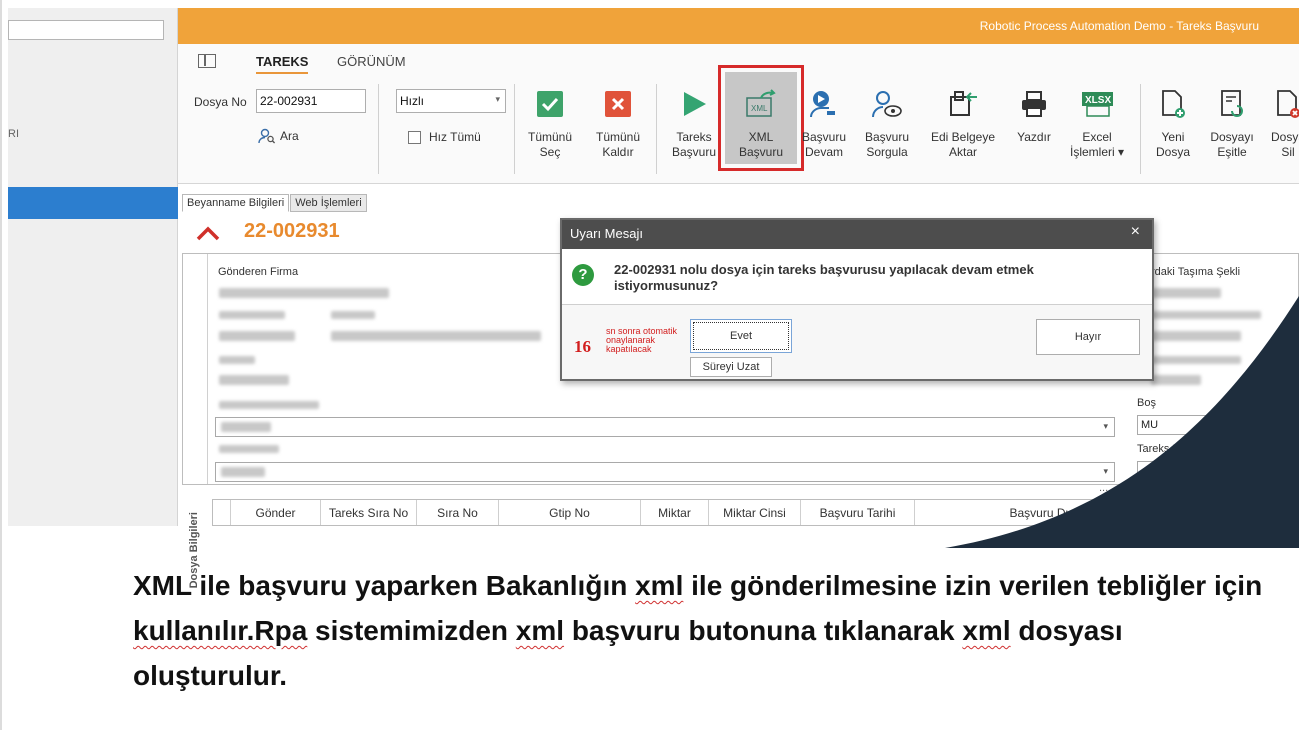 This screenshot has height=730, width=1299. I want to click on xml-basvuru-button: XML XML Başvuru, so click(761, 129).